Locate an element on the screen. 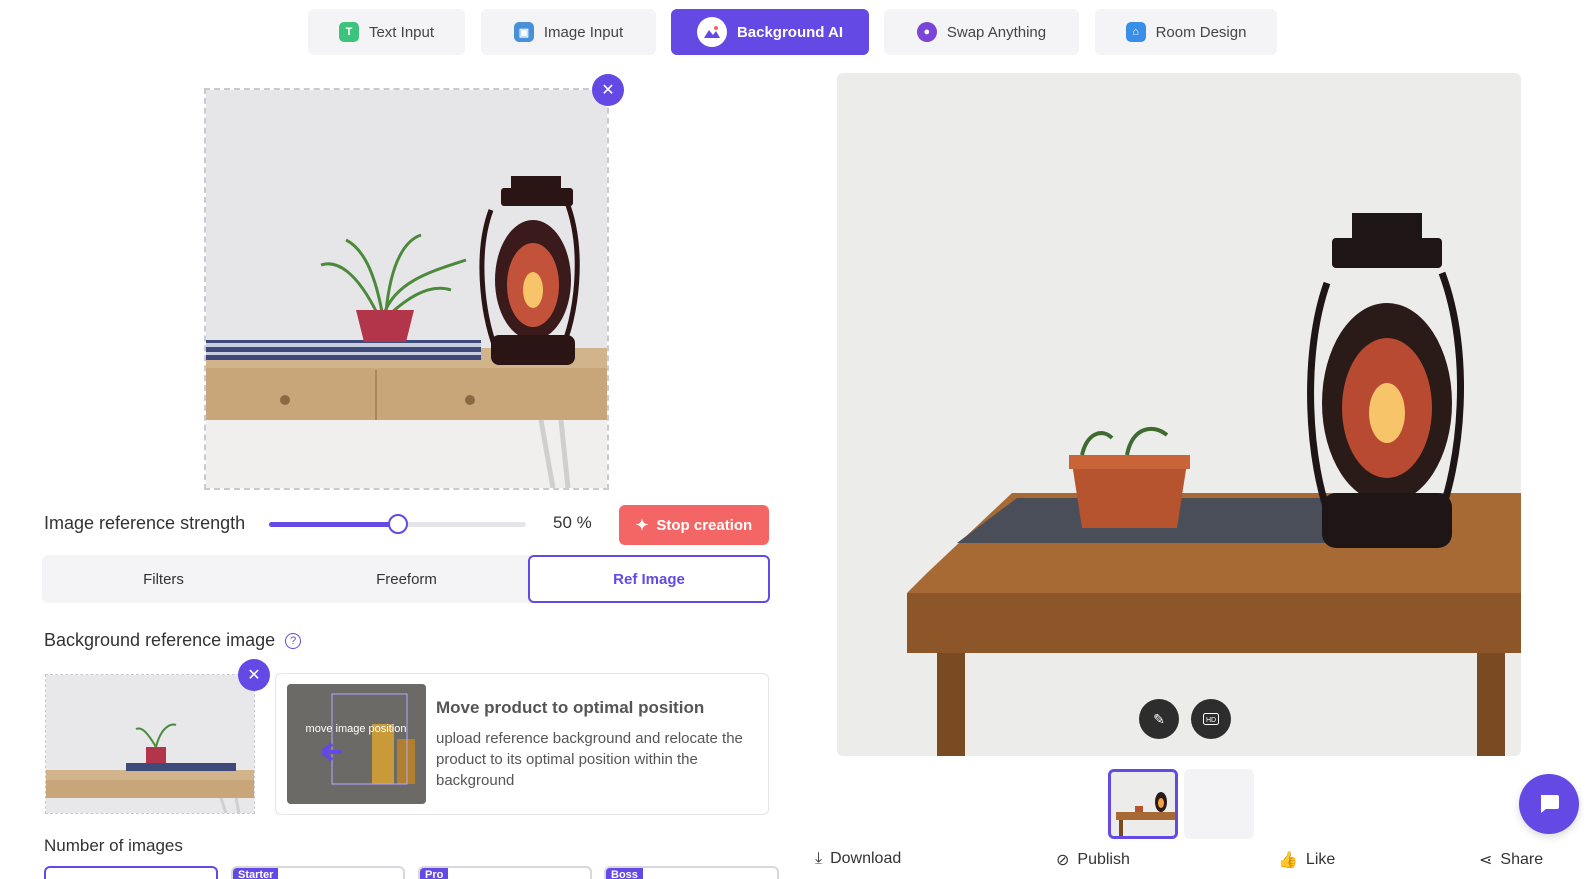  share-icon: ⋖ is located at coordinates (1486, 860).